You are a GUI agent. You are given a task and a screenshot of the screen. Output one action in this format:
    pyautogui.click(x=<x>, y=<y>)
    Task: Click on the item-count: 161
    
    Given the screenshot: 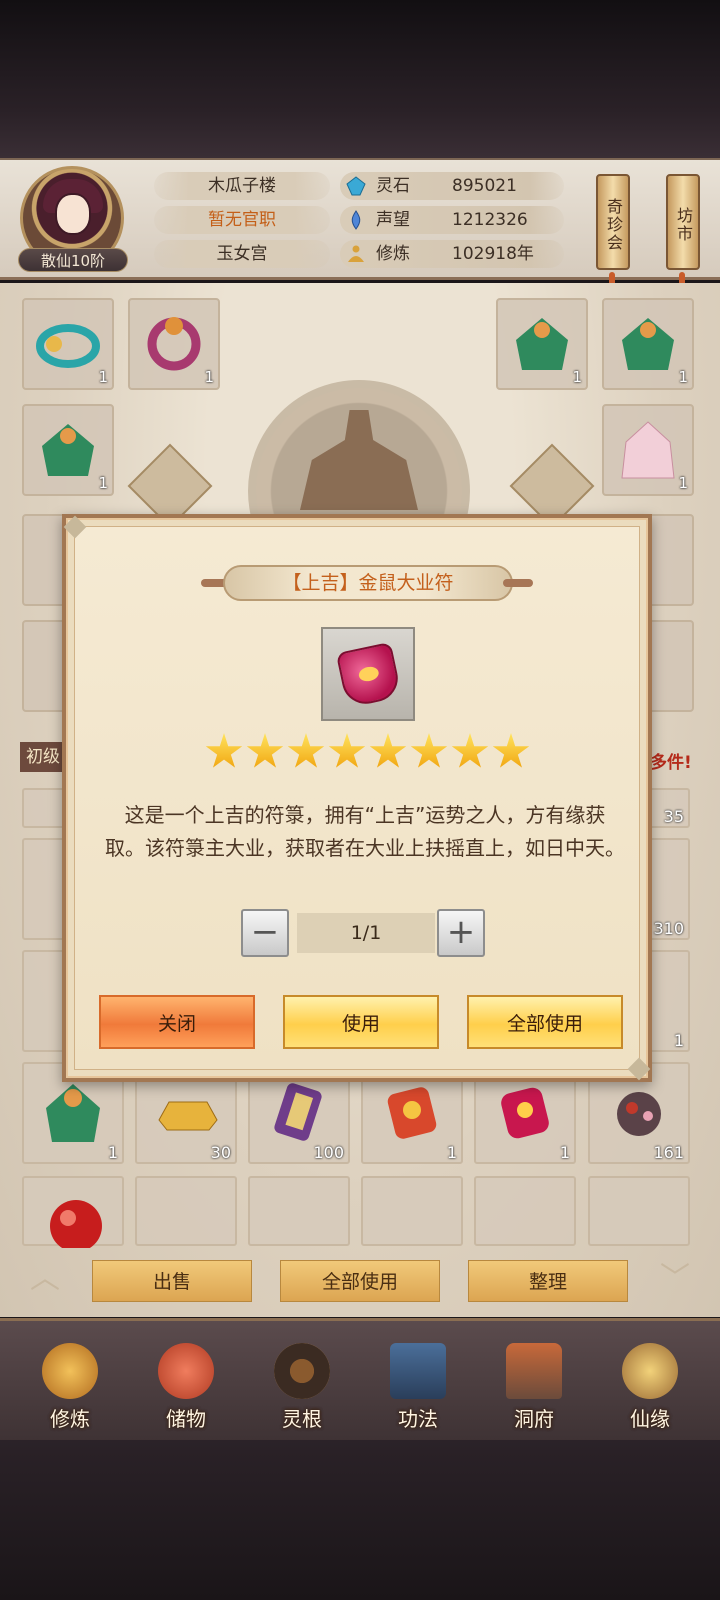 What is the action you would take?
    pyautogui.click(x=668, y=1152)
    